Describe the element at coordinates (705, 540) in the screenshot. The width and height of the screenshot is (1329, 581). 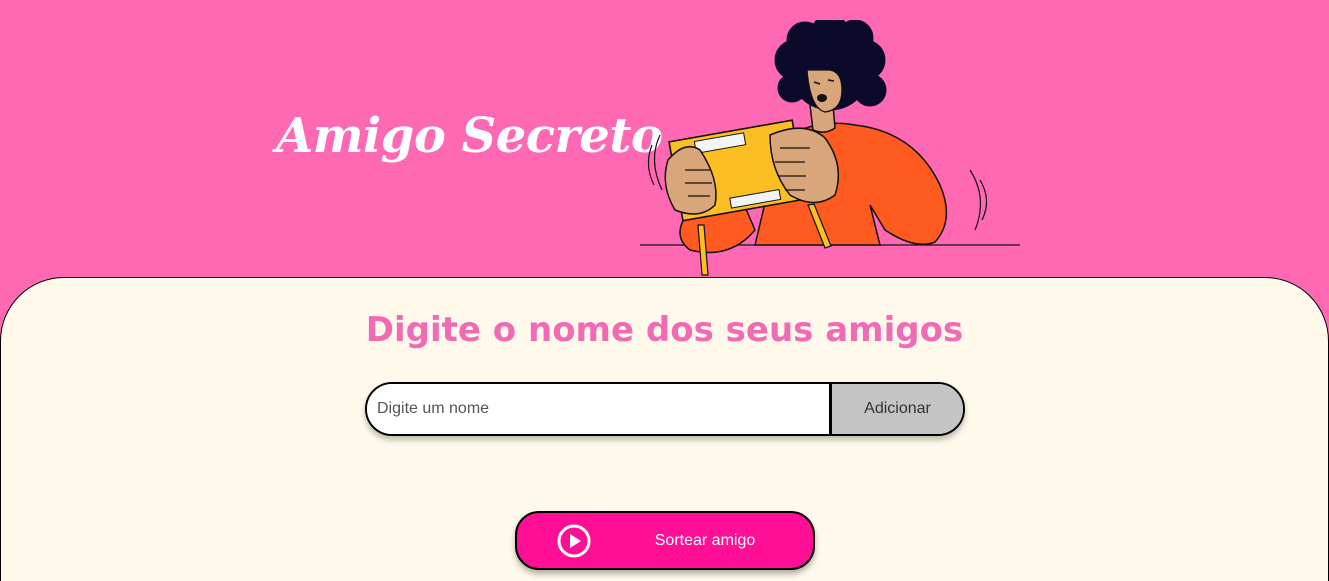
I see `draw-button-label: Sortear amigo` at that location.